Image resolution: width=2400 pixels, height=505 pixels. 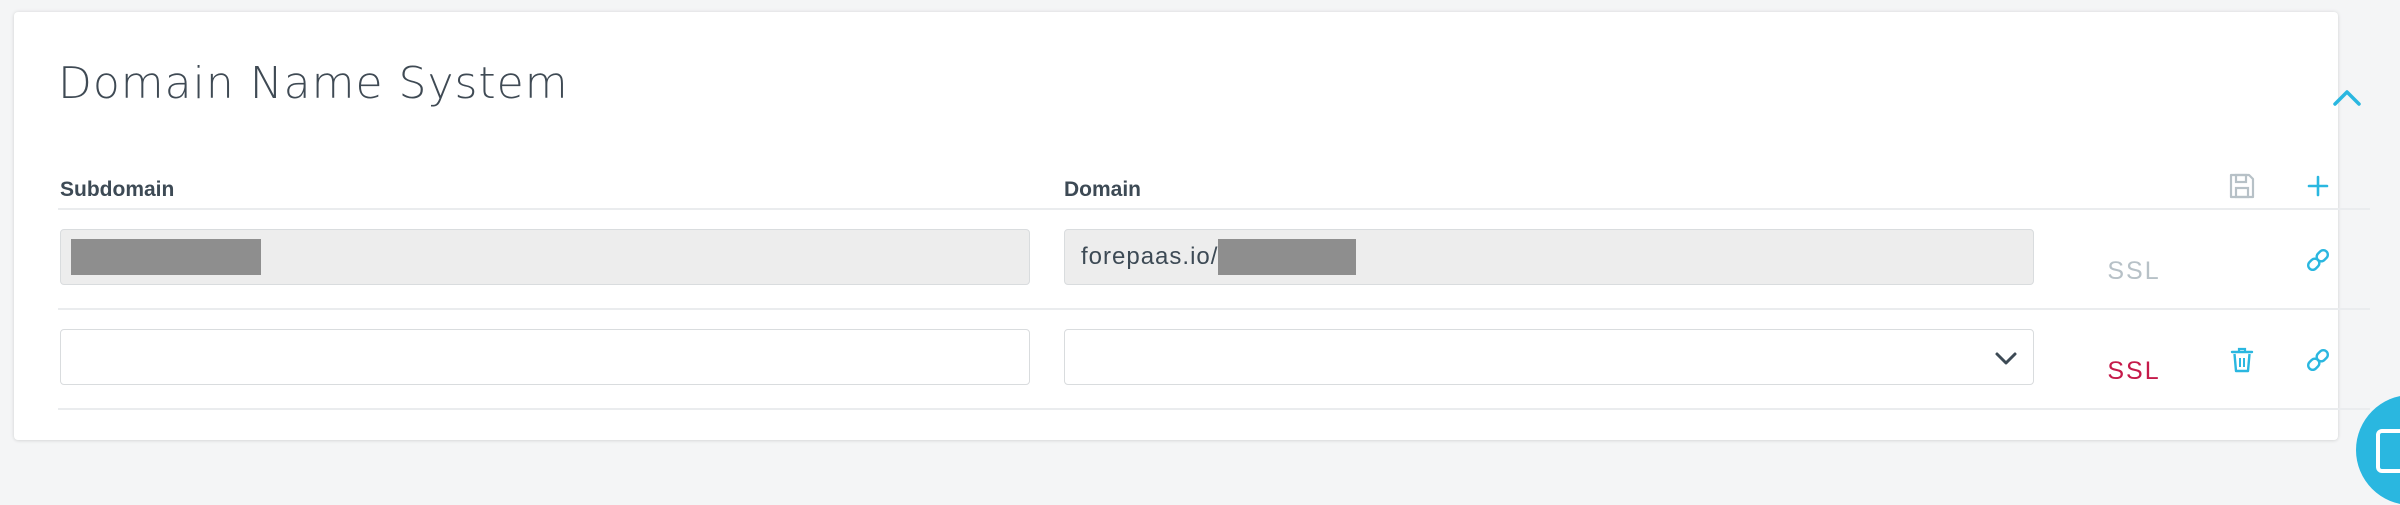 I want to click on header-divider, so click(x=1214, y=209).